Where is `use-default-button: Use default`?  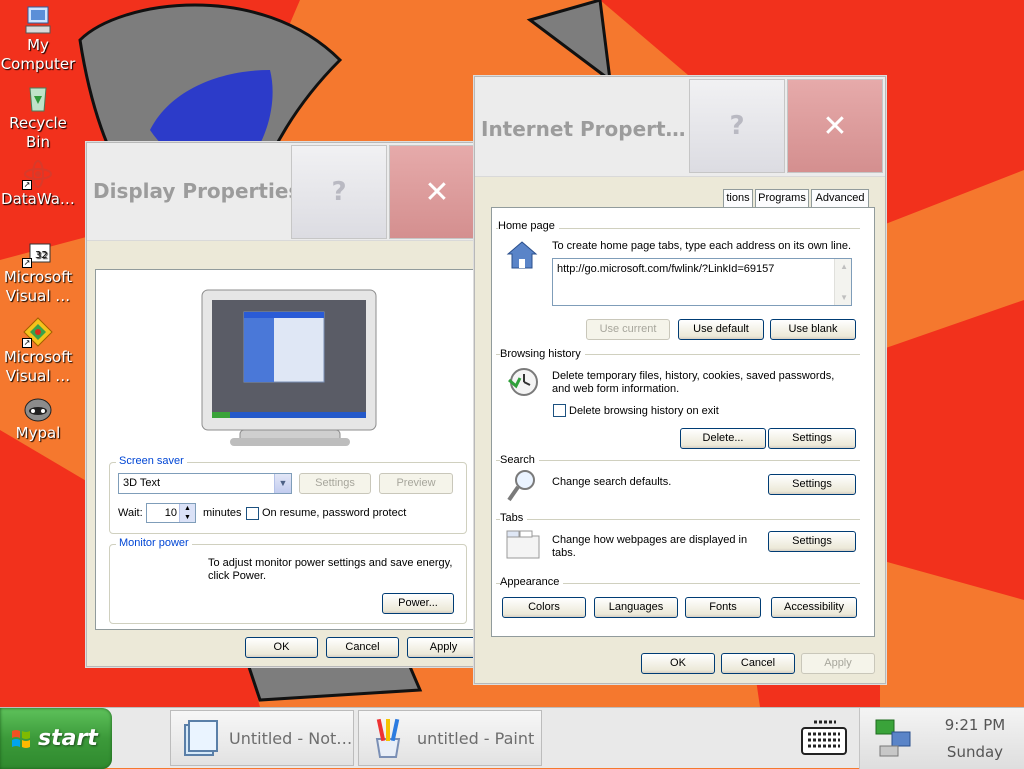 use-default-button: Use default is located at coordinates (721, 329).